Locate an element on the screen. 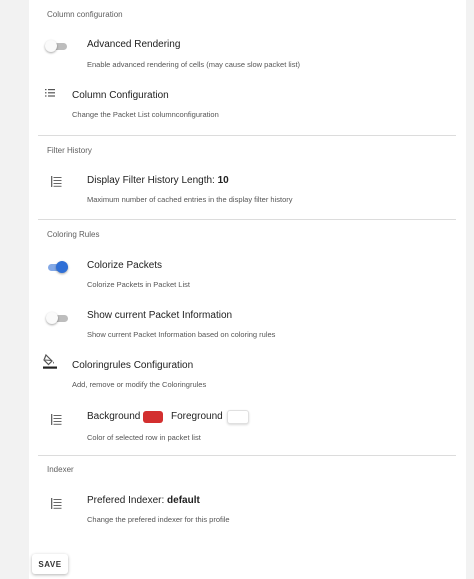  list-icon is located at coordinates (51, 93).